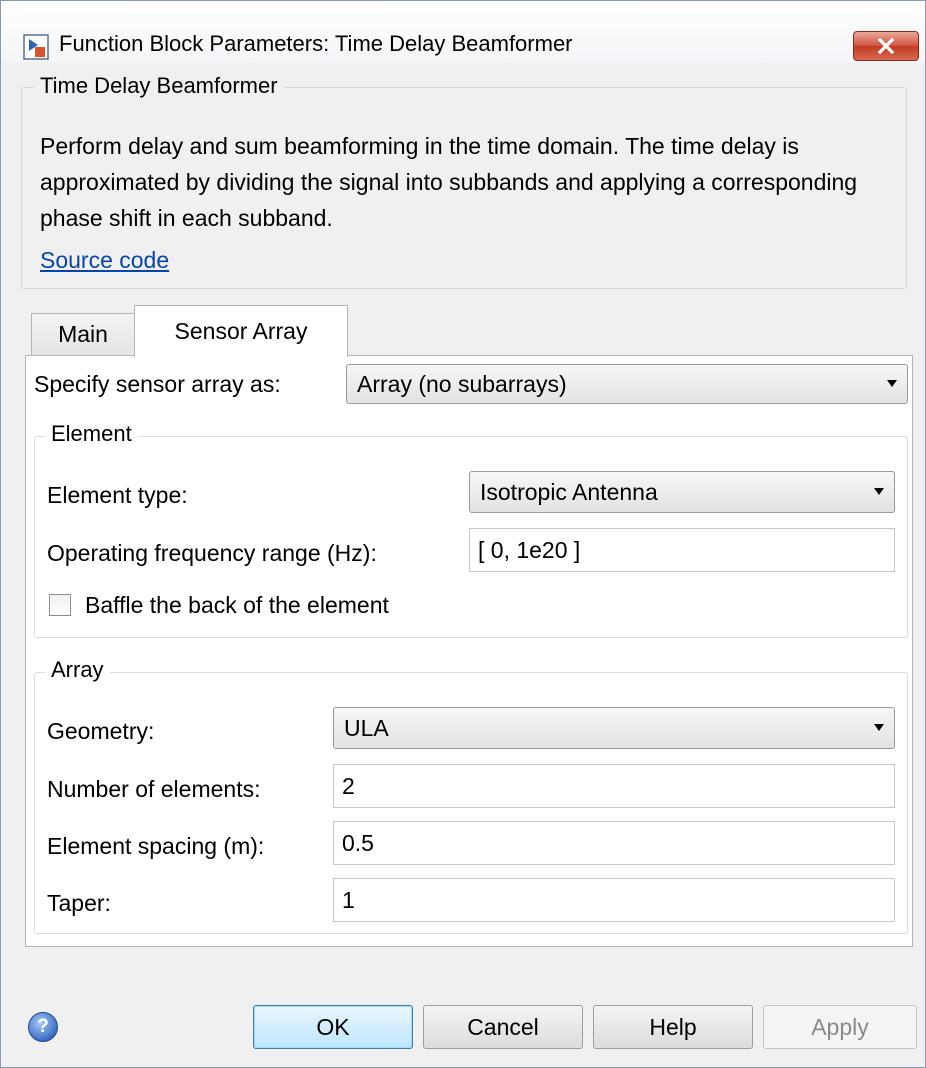  I want to click on num-elements-input: 2, so click(614, 786).